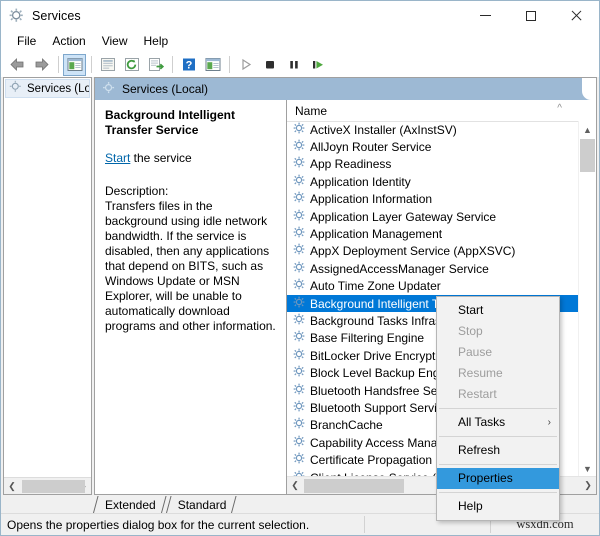 The height and width of the screenshot is (536, 600). Describe the element at coordinates (433, 233) in the screenshot. I see `table-row: Application Management` at that location.